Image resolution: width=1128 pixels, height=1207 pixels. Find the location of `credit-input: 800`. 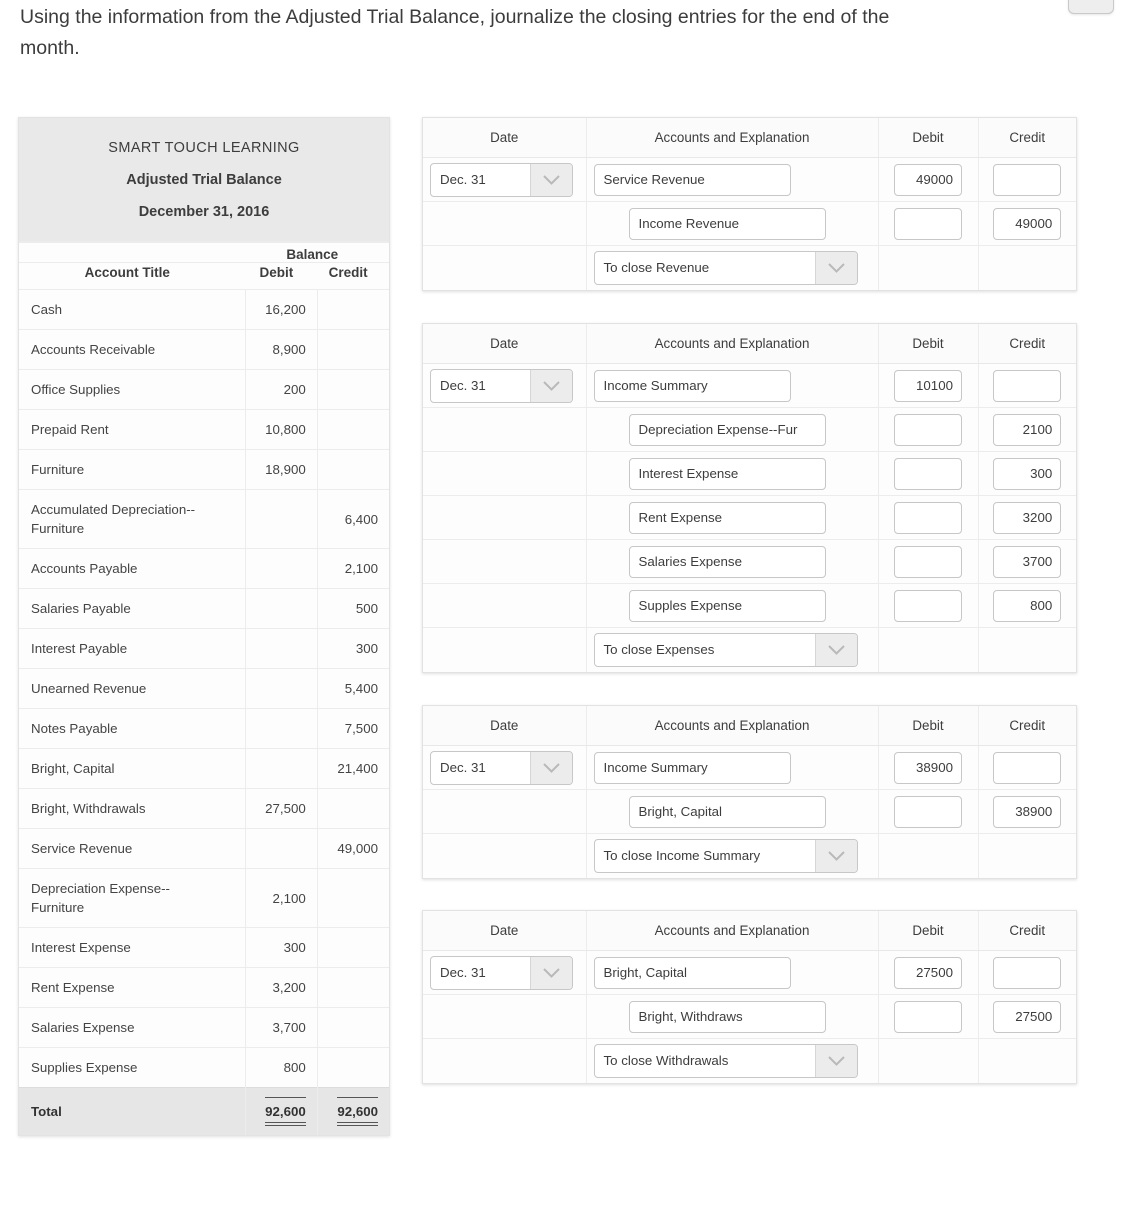

credit-input: 800 is located at coordinates (1027, 605).